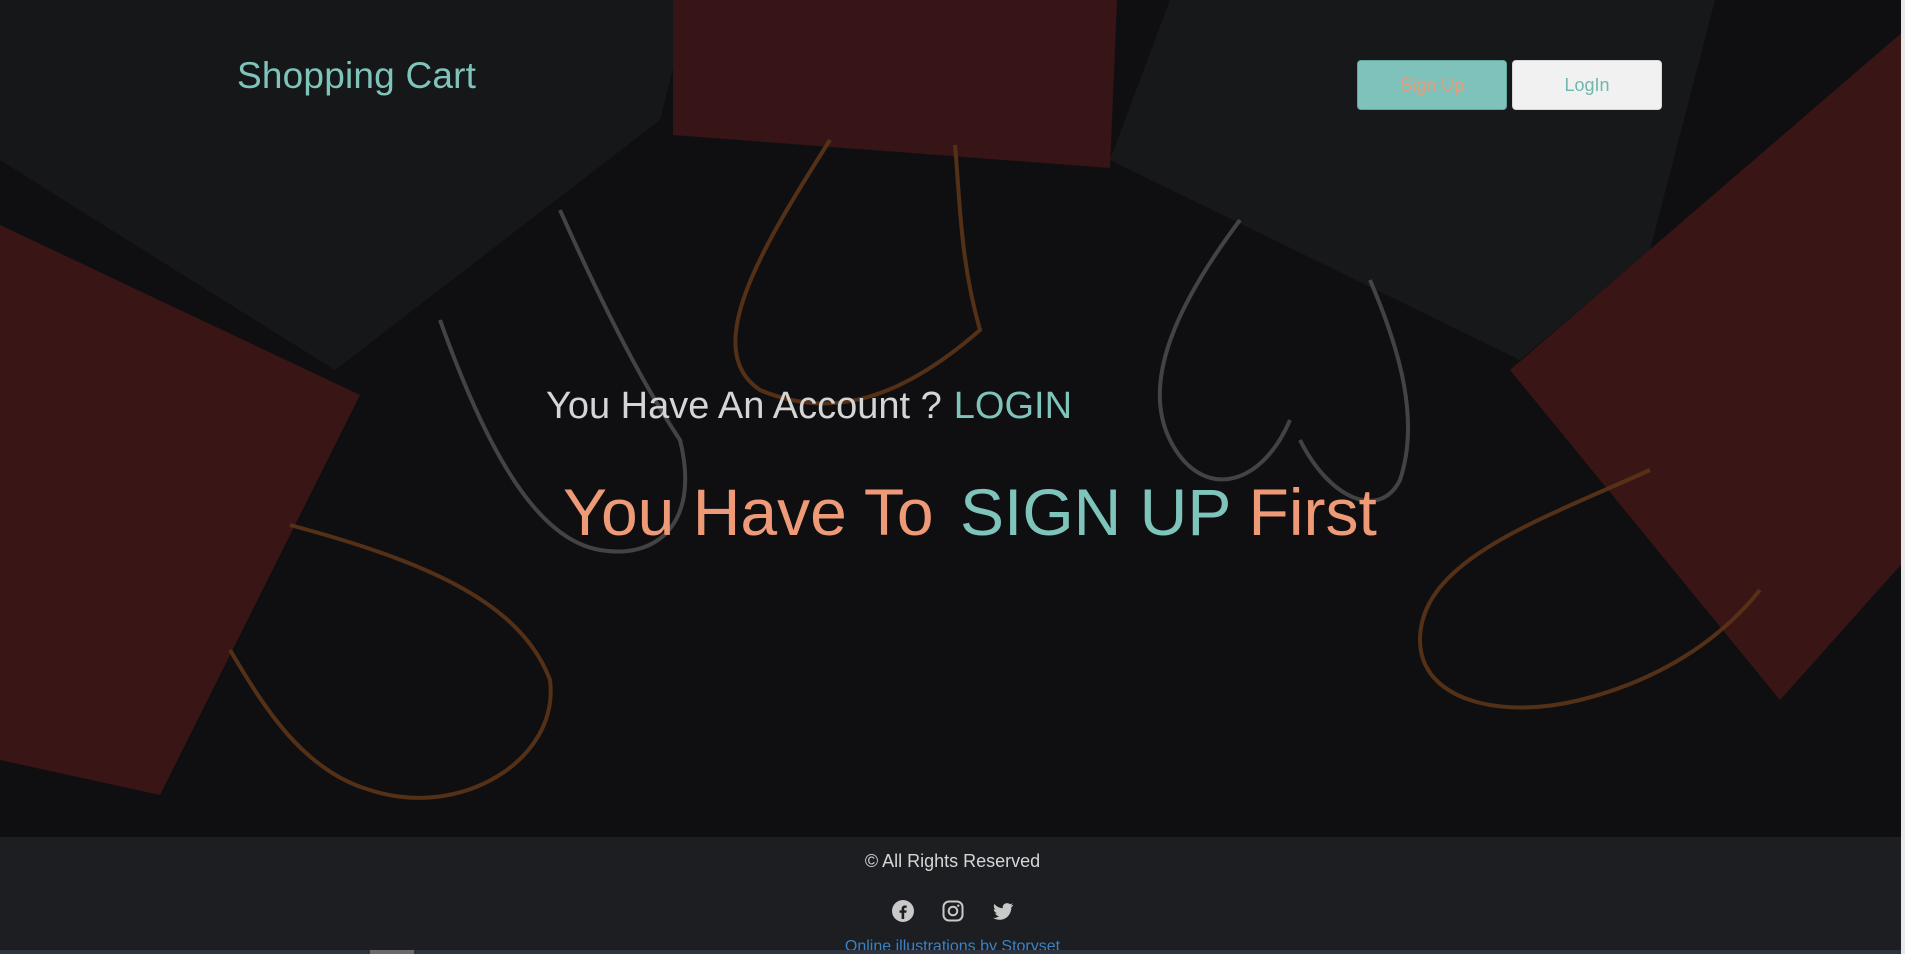 This screenshot has height=954, width=1905. I want to click on copyright-text: © All Rights Reserved, so click(952, 861).